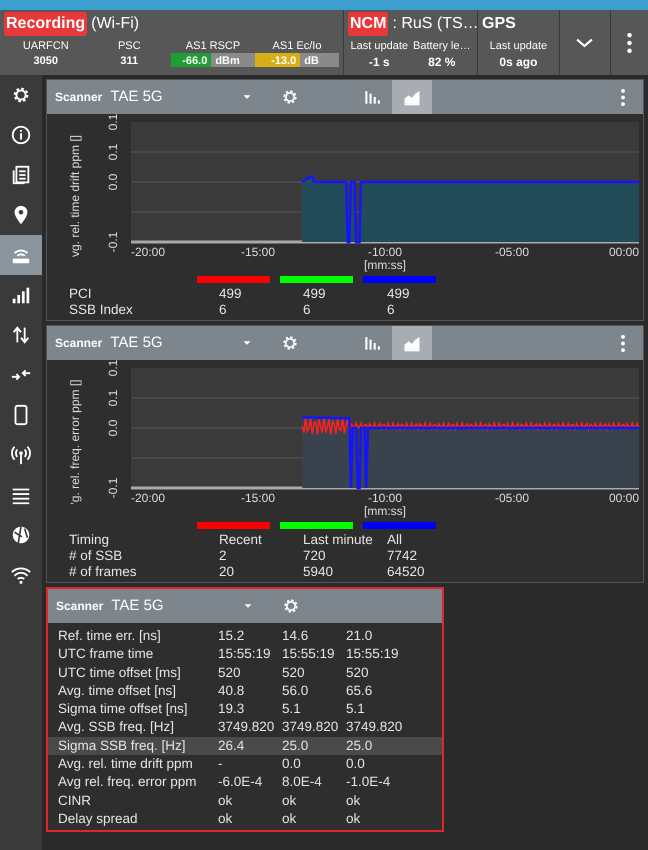  What do you see at coordinates (338, 540) in the screenshot?
I see `table-cell-text: Last minute` at bounding box center [338, 540].